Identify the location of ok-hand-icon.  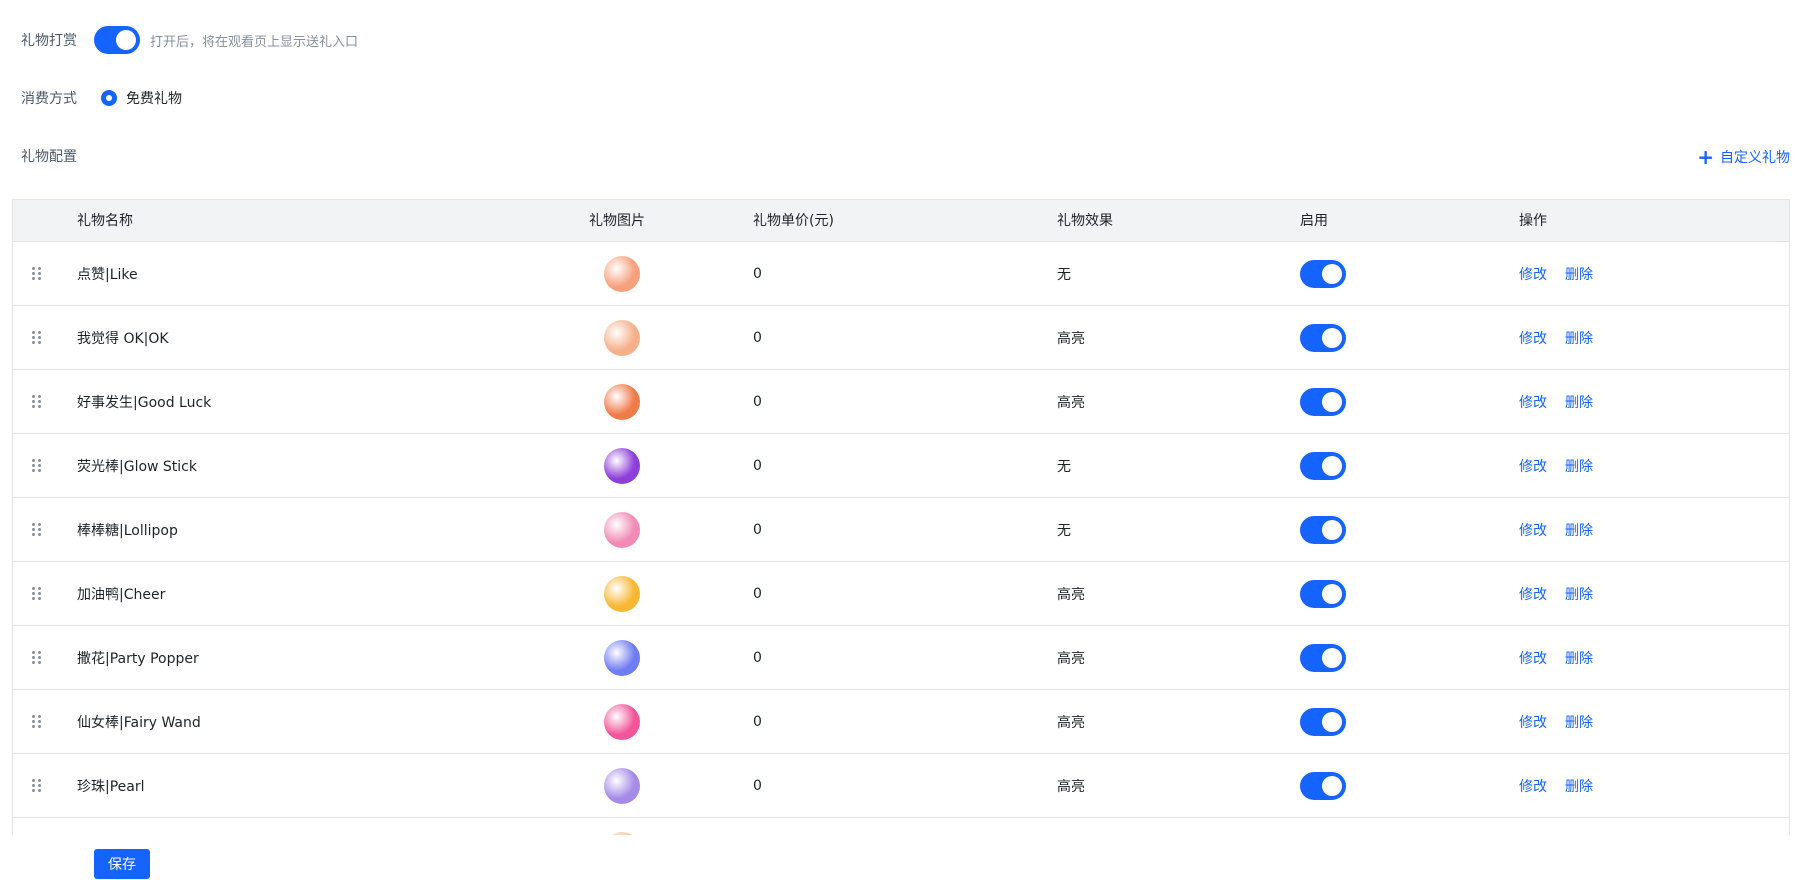
(622, 337).